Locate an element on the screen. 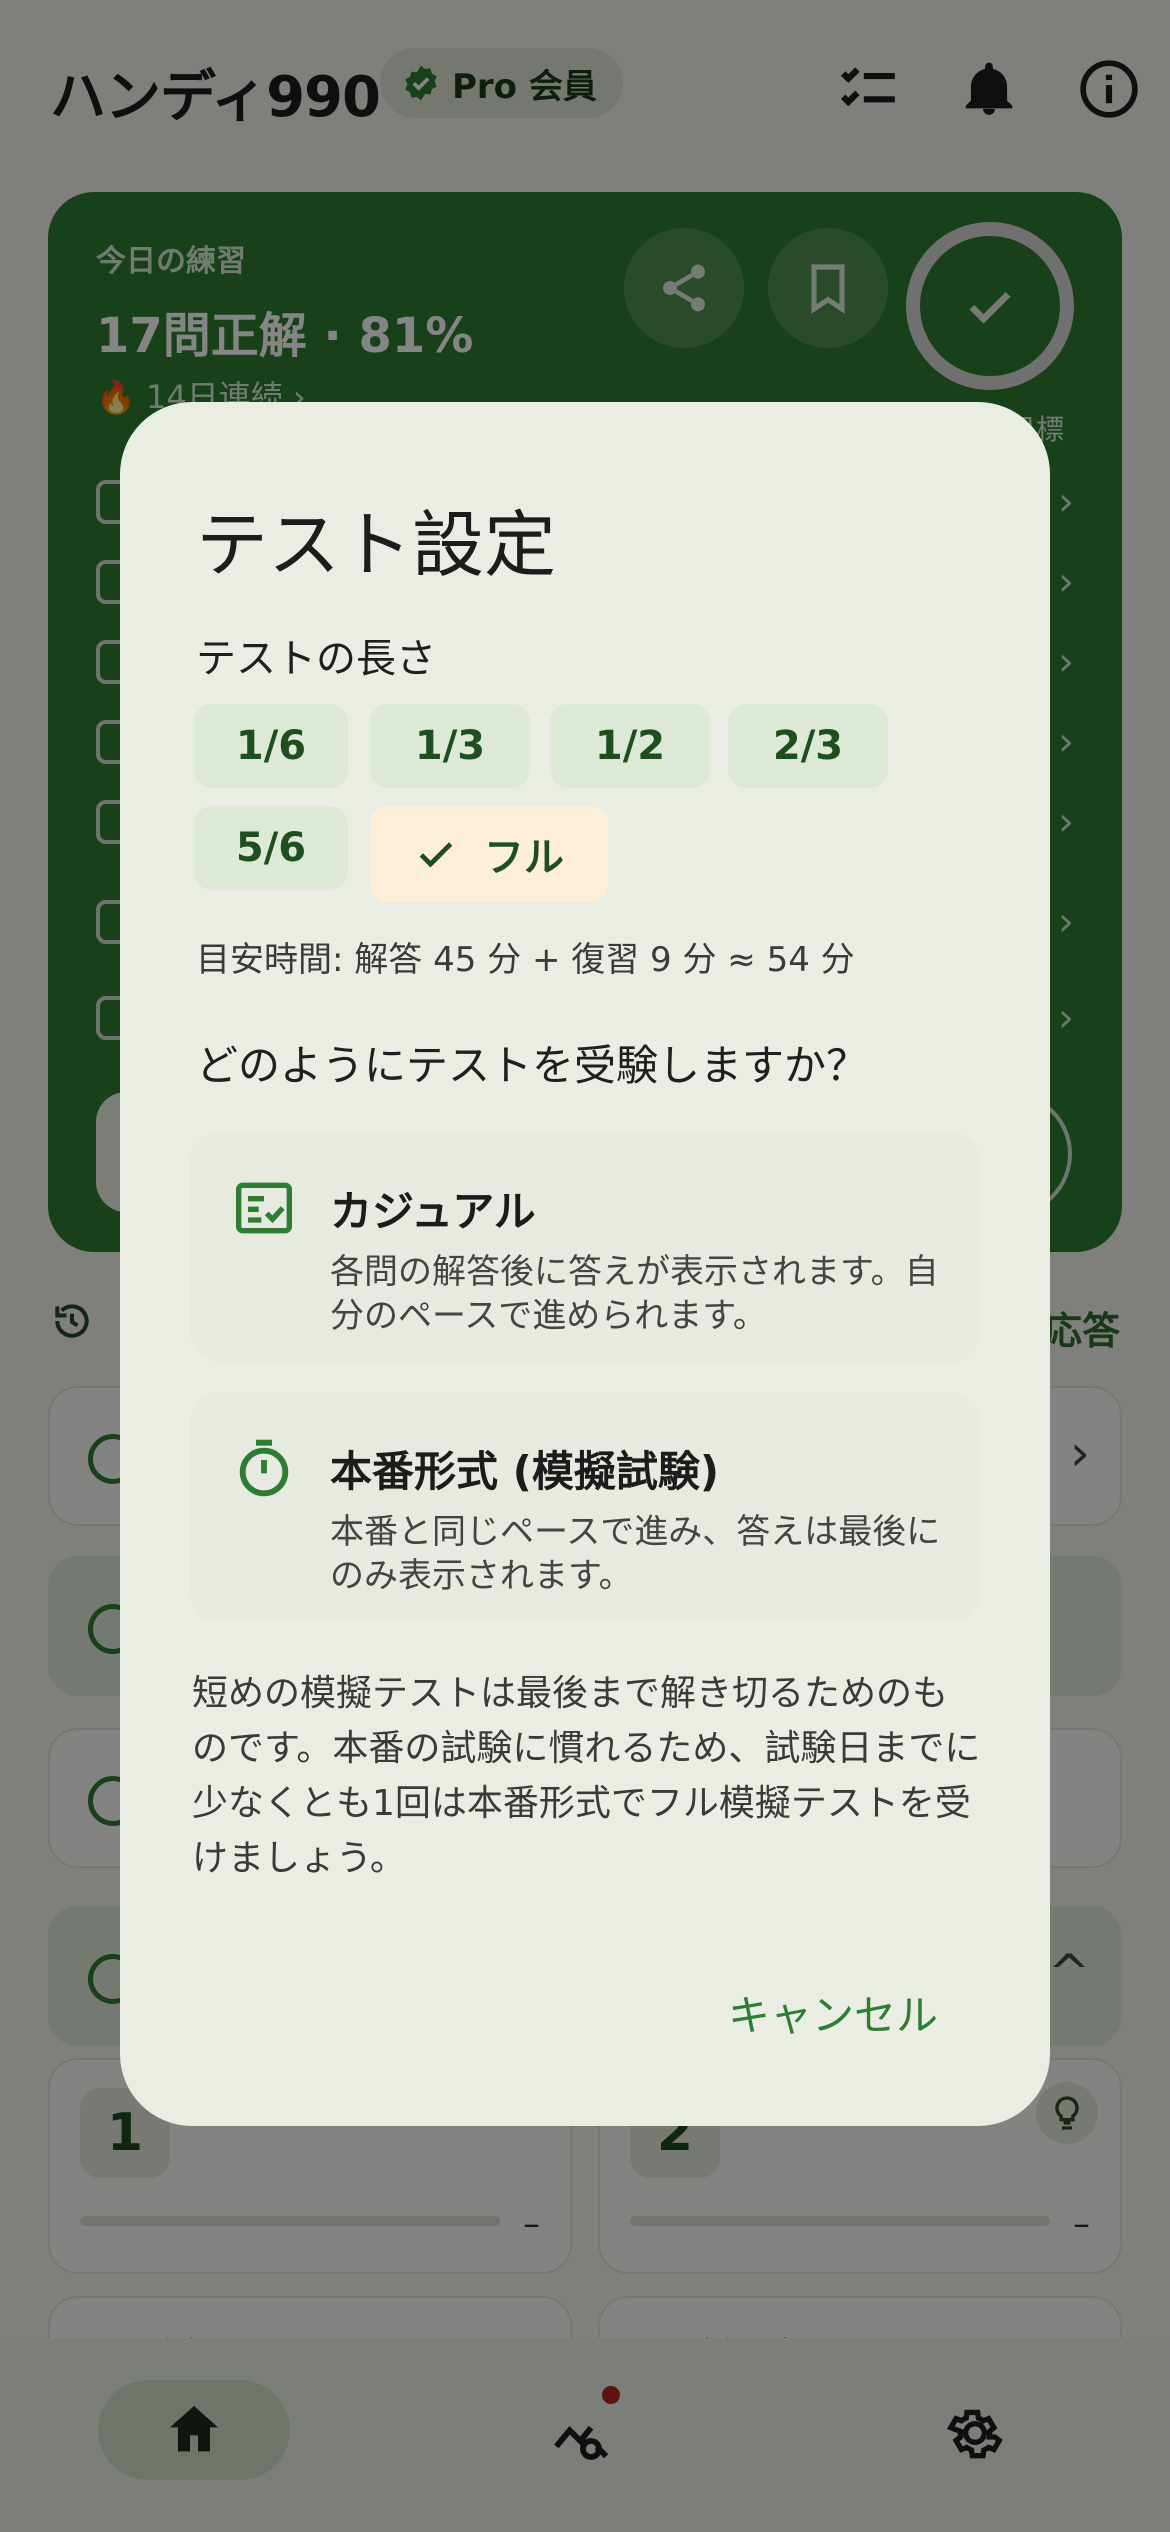  length-chip-1-2: 1/2 is located at coordinates (630, 746).